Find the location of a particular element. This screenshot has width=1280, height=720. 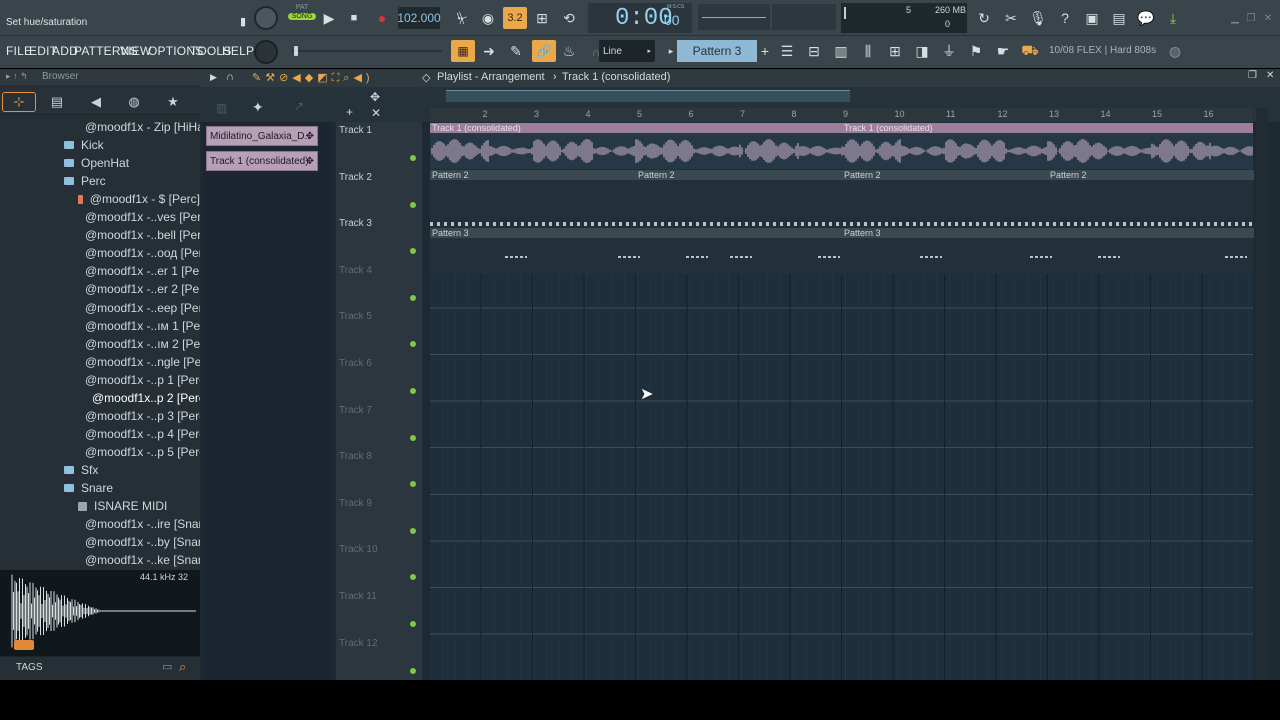

playlist-icon: ☰ is located at coordinates (787, 51).